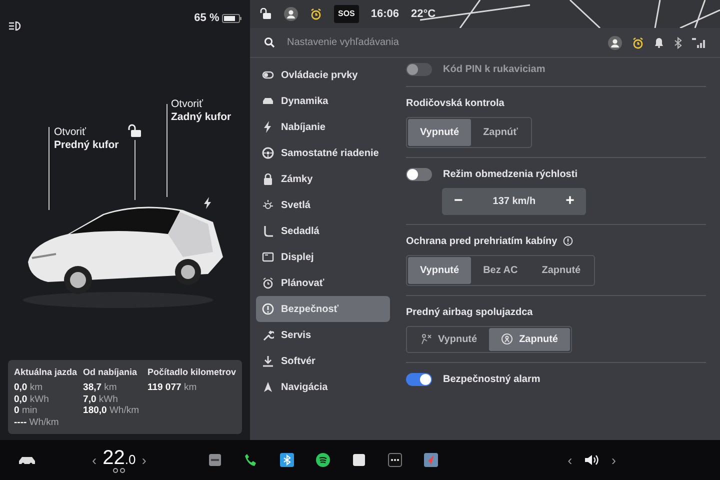 This screenshot has width=720, height=480. I want to click on rear-trunk-button: Otvoriť Zadný kufor, so click(201, 111).